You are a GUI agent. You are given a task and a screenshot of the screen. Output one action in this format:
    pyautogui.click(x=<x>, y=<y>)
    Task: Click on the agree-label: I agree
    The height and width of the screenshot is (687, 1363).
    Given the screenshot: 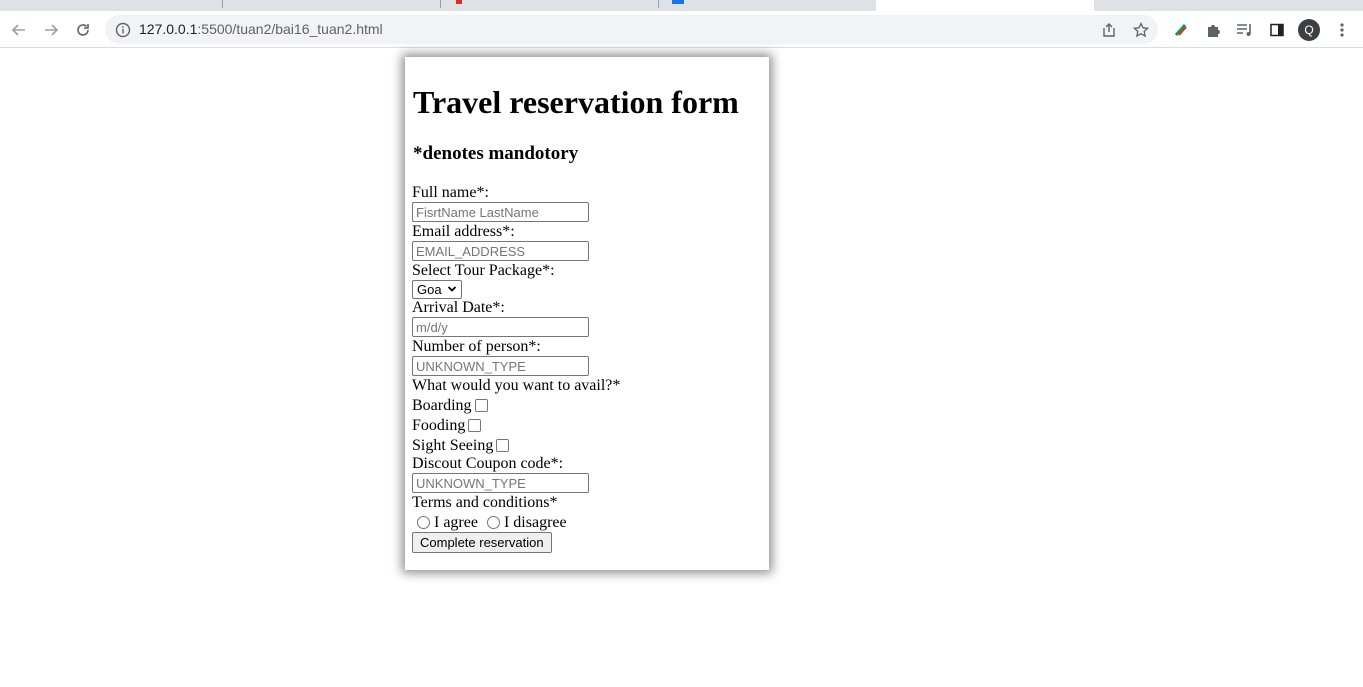 What is the action you would take?
    pyautogui.click(x=456, y=522)
    